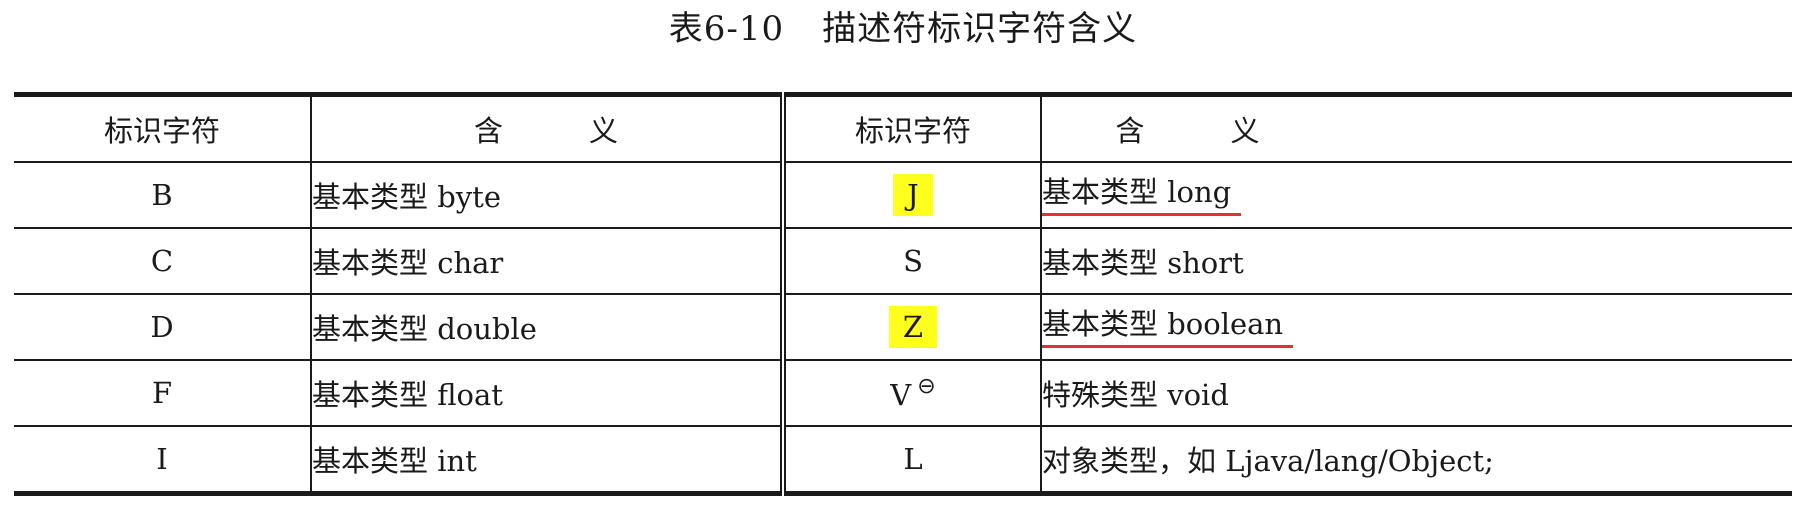  I want to click on meaning-cell: 基本类型 int, so click(548, 459).